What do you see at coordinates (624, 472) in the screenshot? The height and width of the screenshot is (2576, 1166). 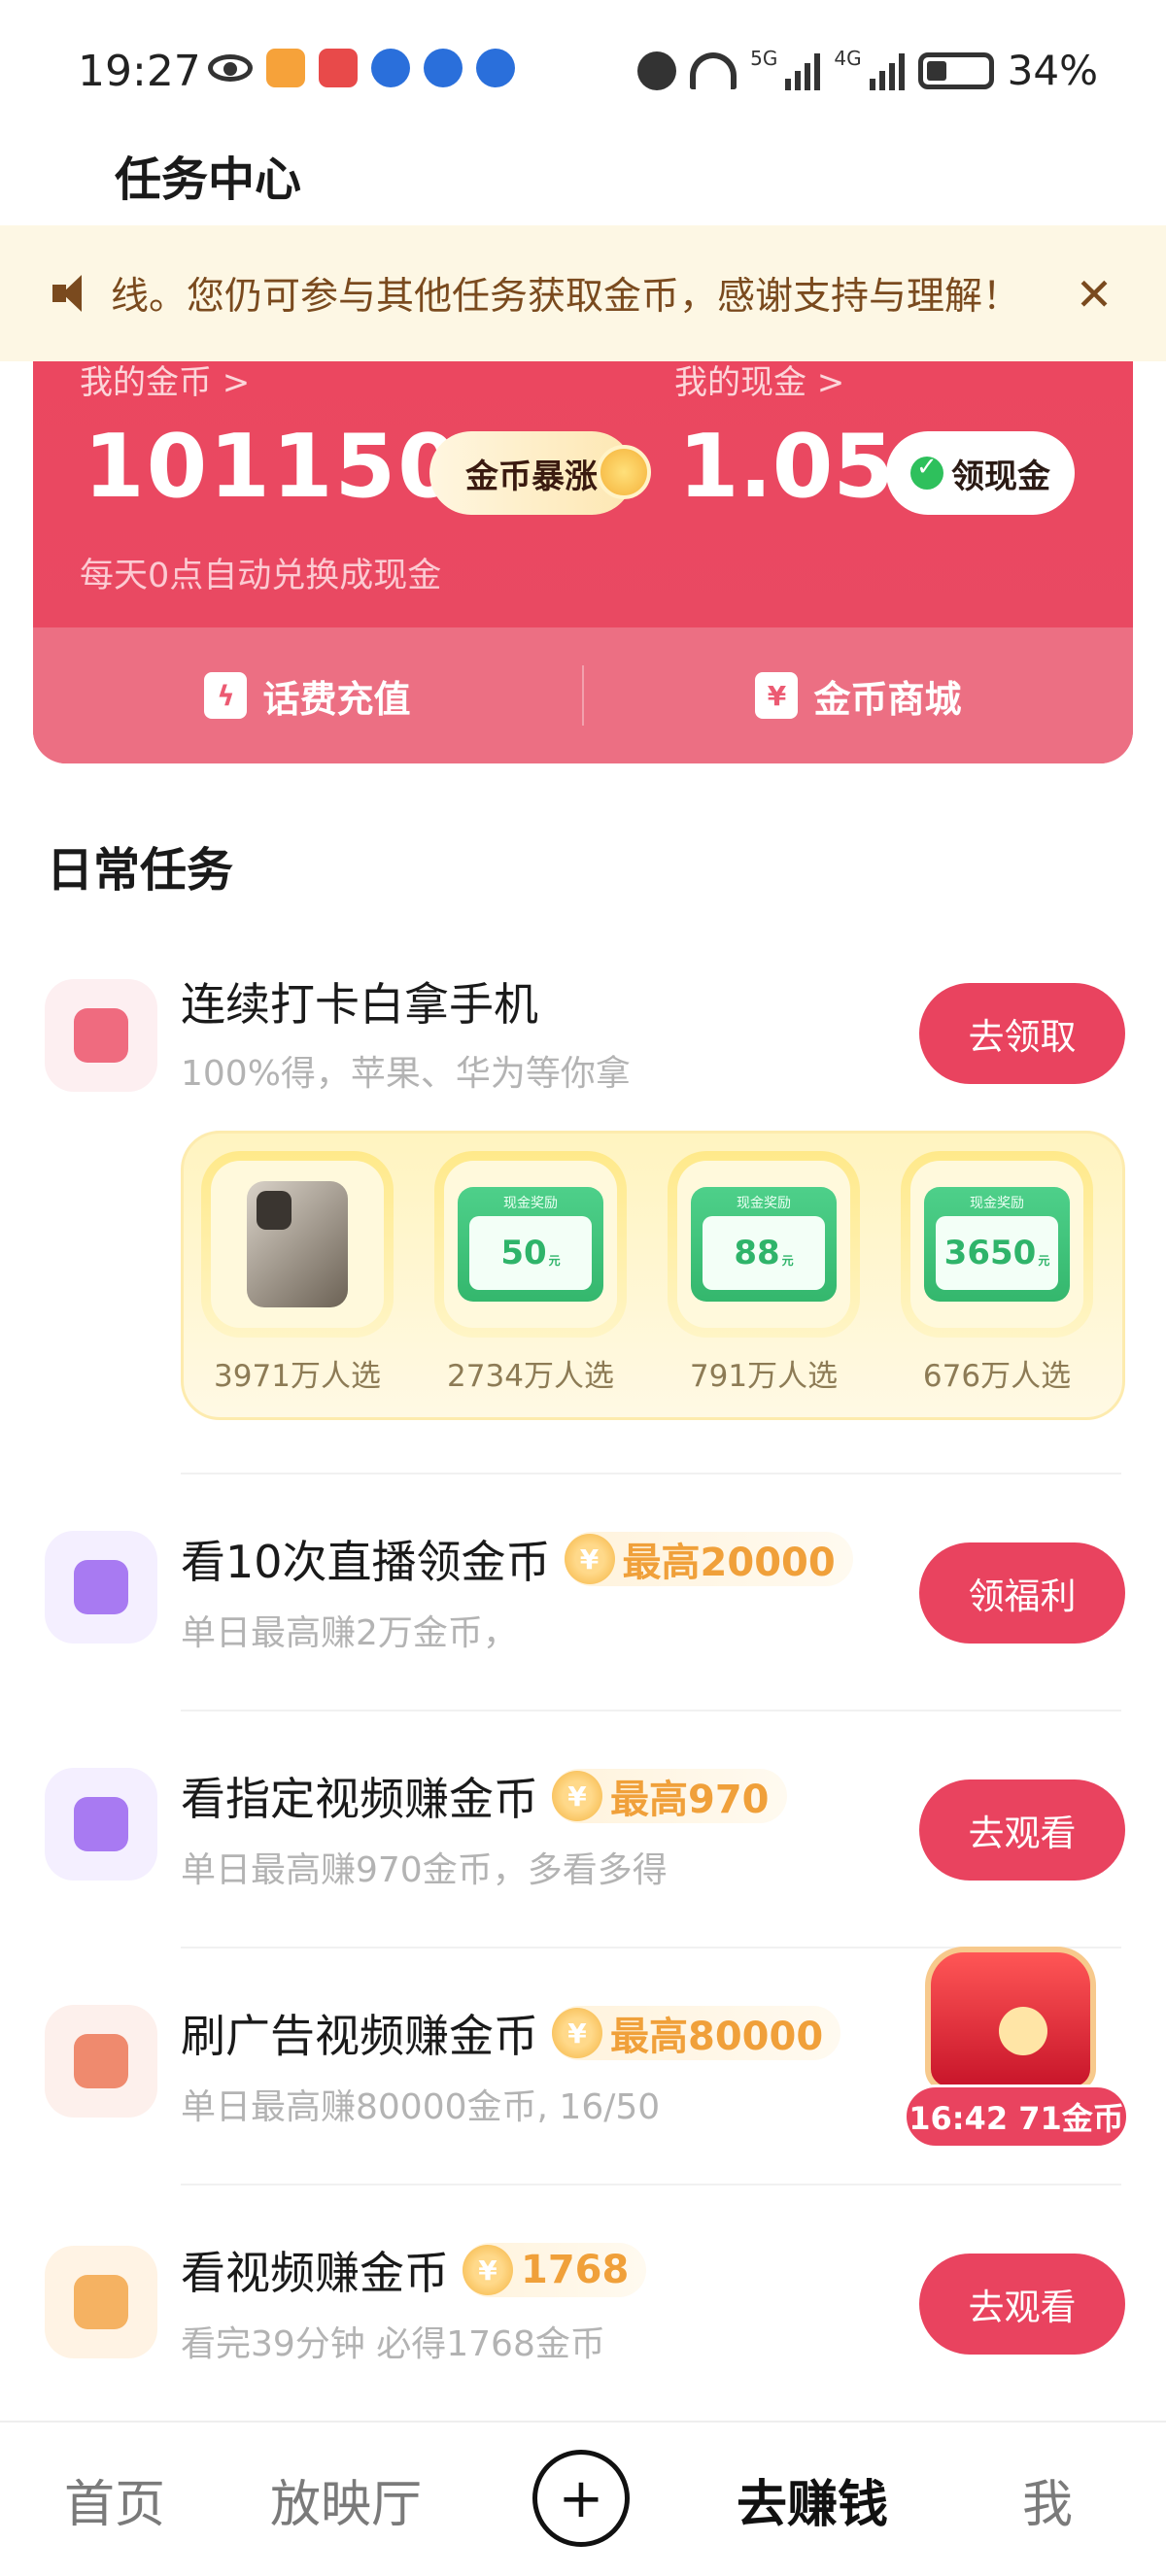 I see `coin-burst-icon` at bounding box center [624, 472].